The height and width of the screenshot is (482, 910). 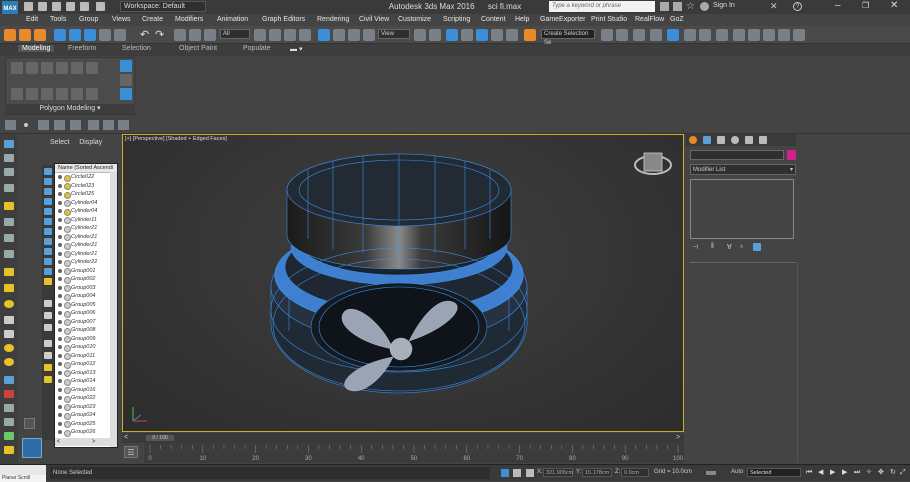 What do you see at coordinates (9, 188) in the screenshot?
I see `hide-icon` at bounding box center [9, 188].